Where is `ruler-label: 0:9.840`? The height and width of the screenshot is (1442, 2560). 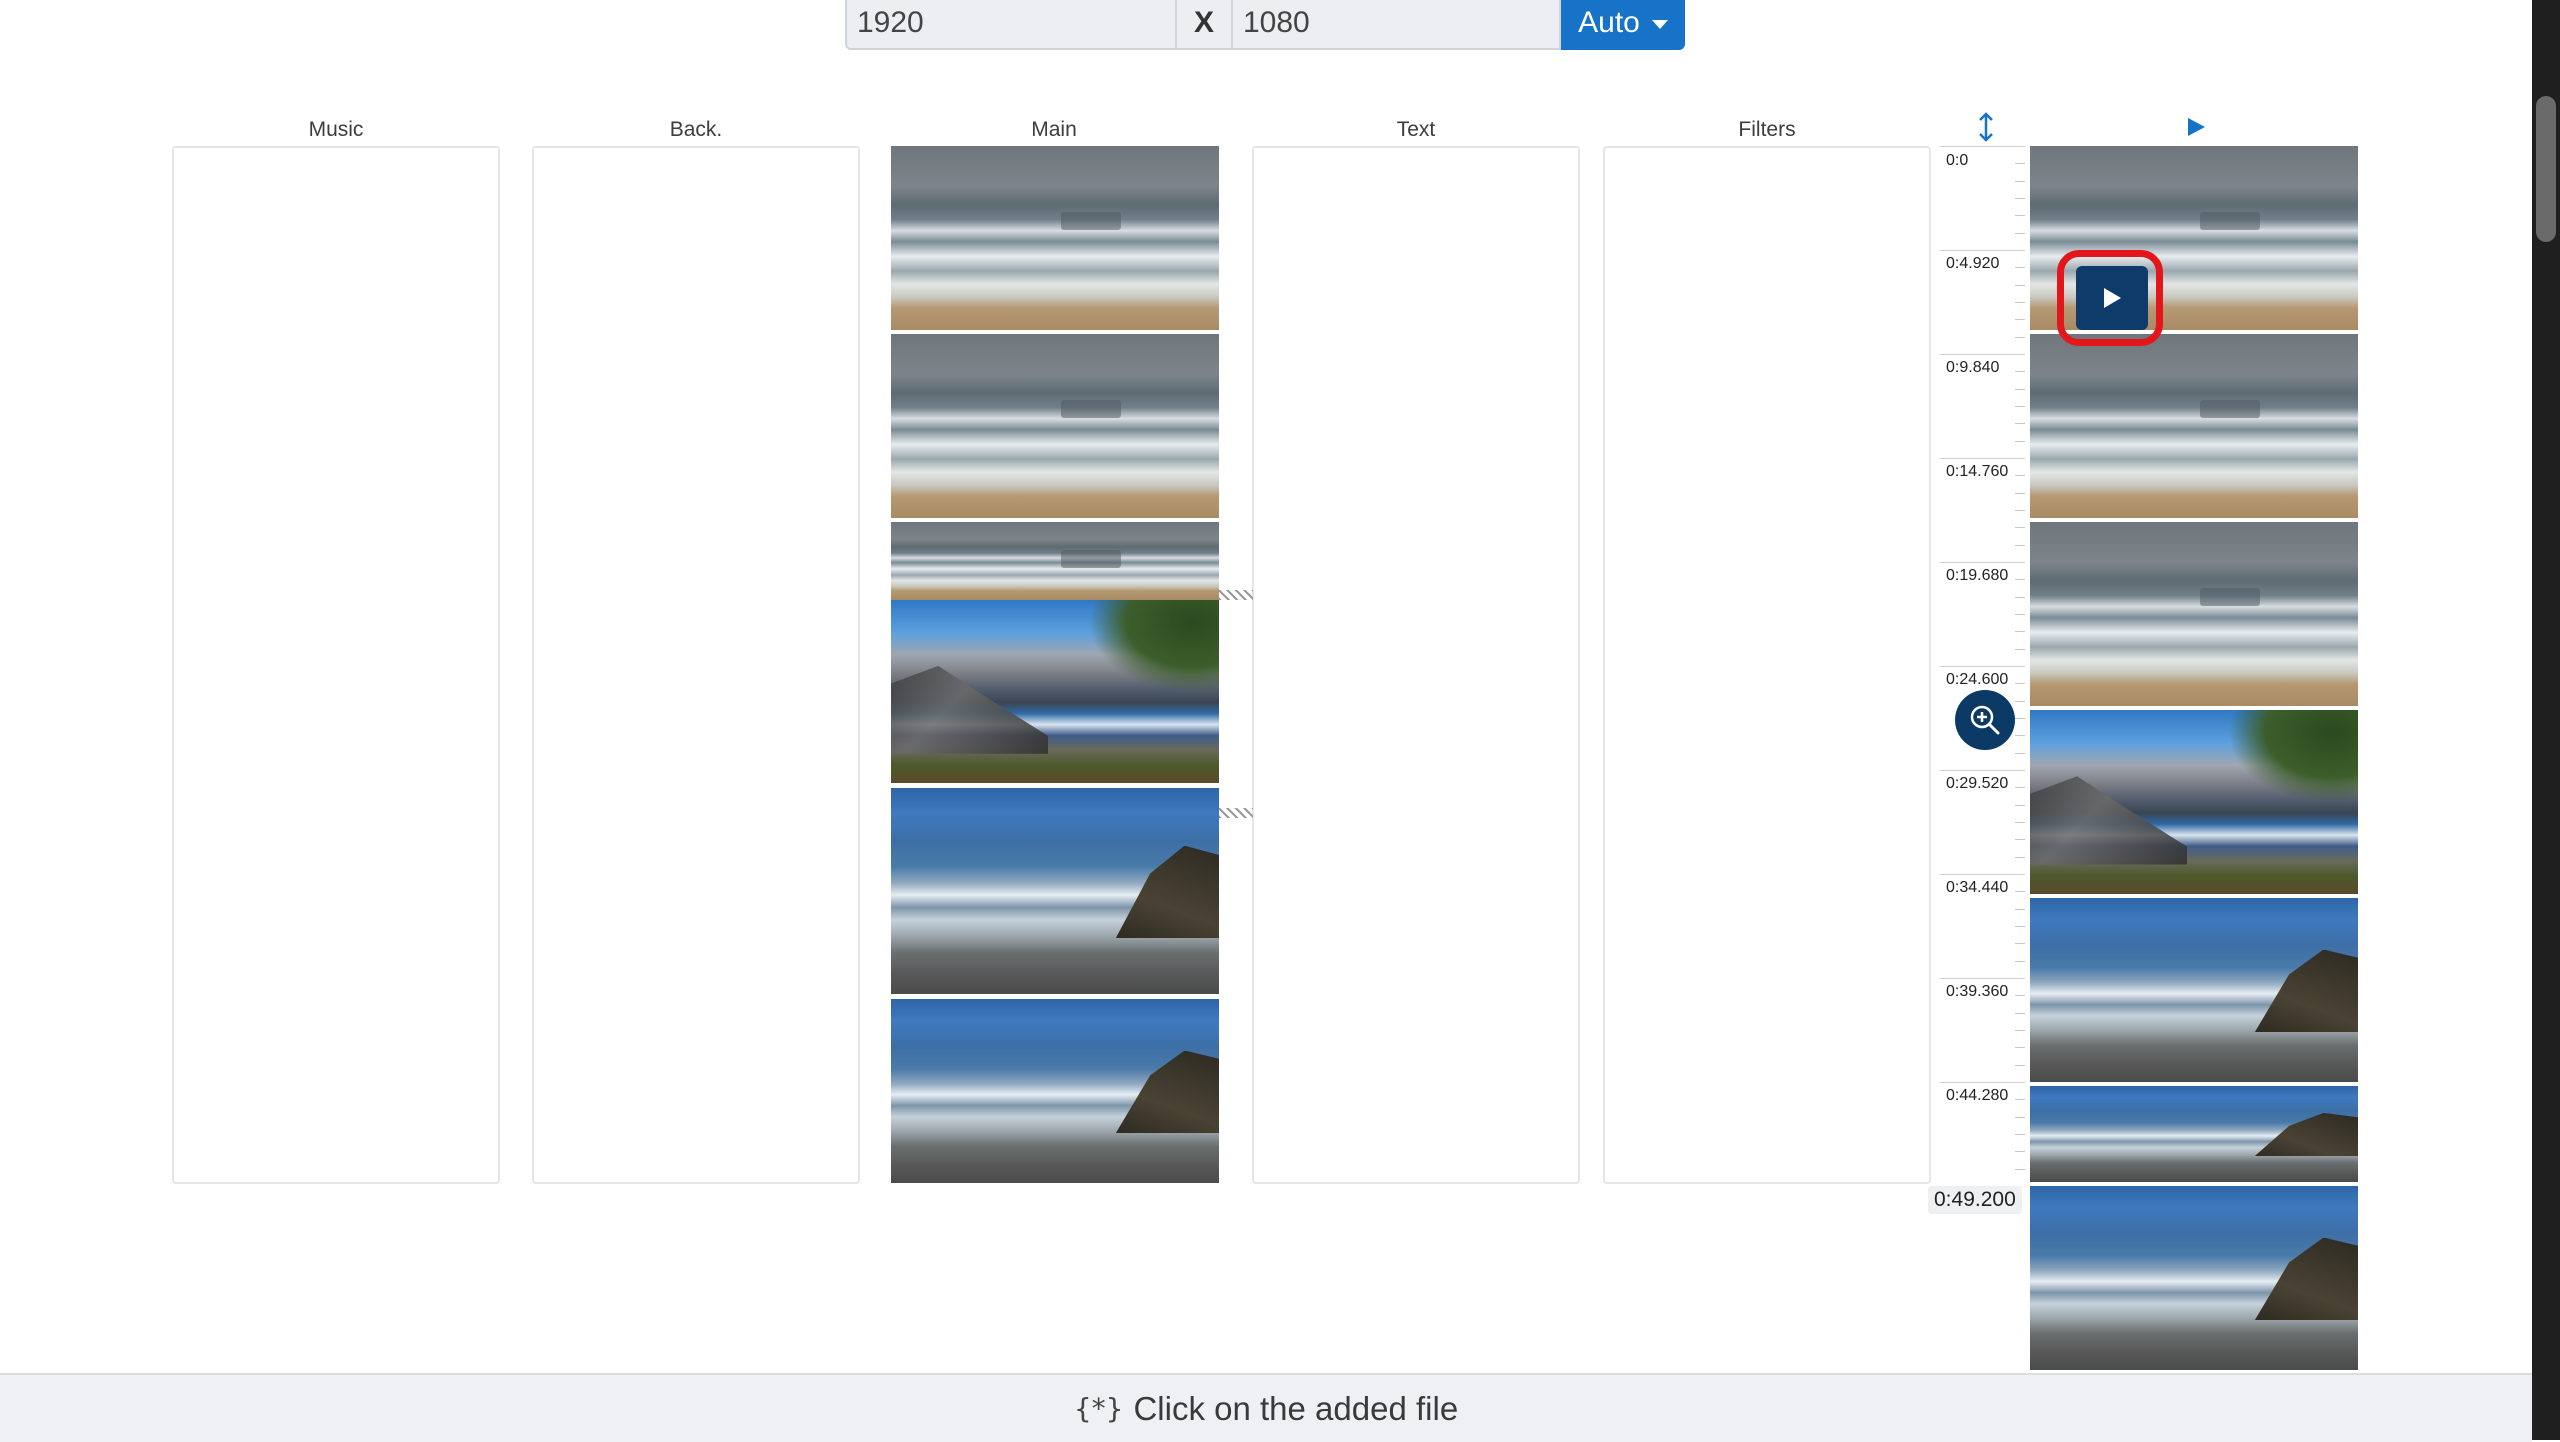
ruler-label: 0:9.840 is located at coordinates (1973, 367).